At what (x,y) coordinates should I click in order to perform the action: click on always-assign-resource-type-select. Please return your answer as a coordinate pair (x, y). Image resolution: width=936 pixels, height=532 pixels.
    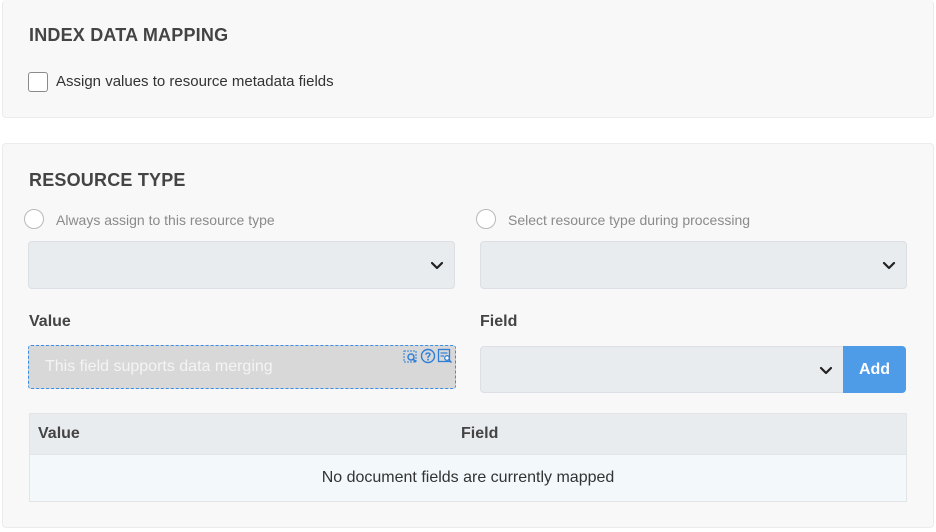
    Looking at the image, I should click on (241, 265).